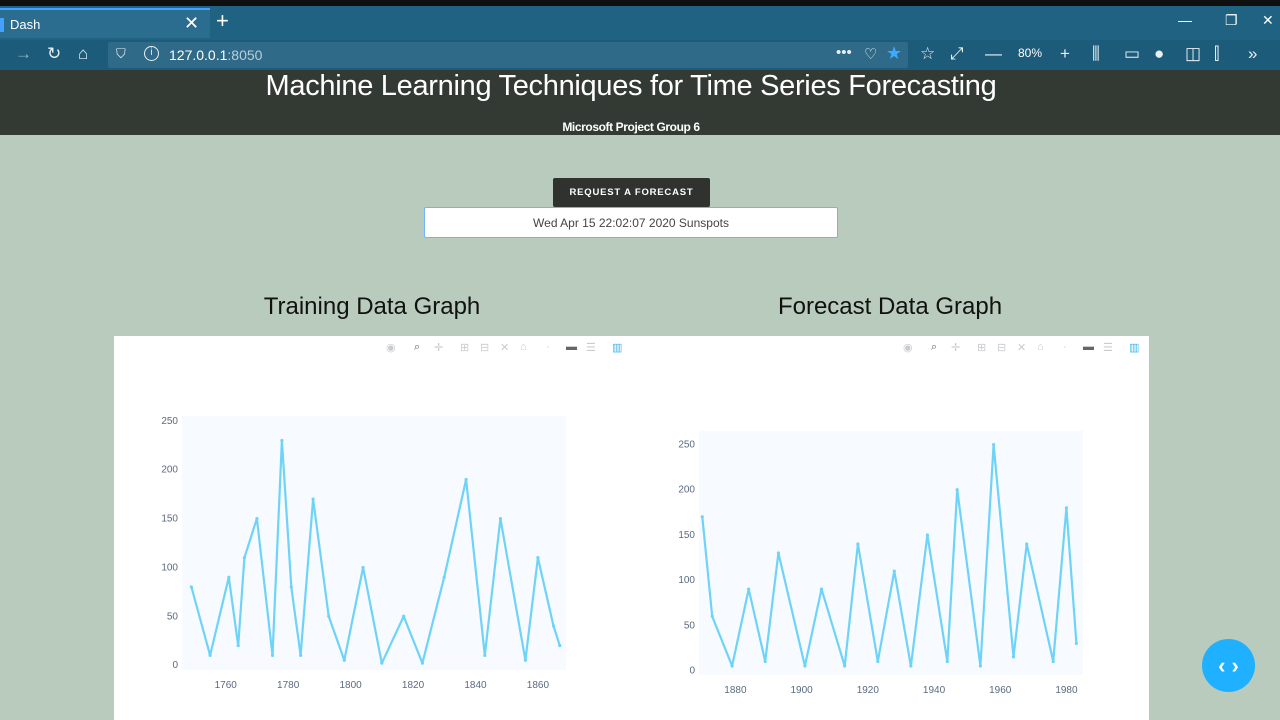  Describe the element at coordinates (1185, 20) in the screenshot. I see `minimize-icon: —` at that location.